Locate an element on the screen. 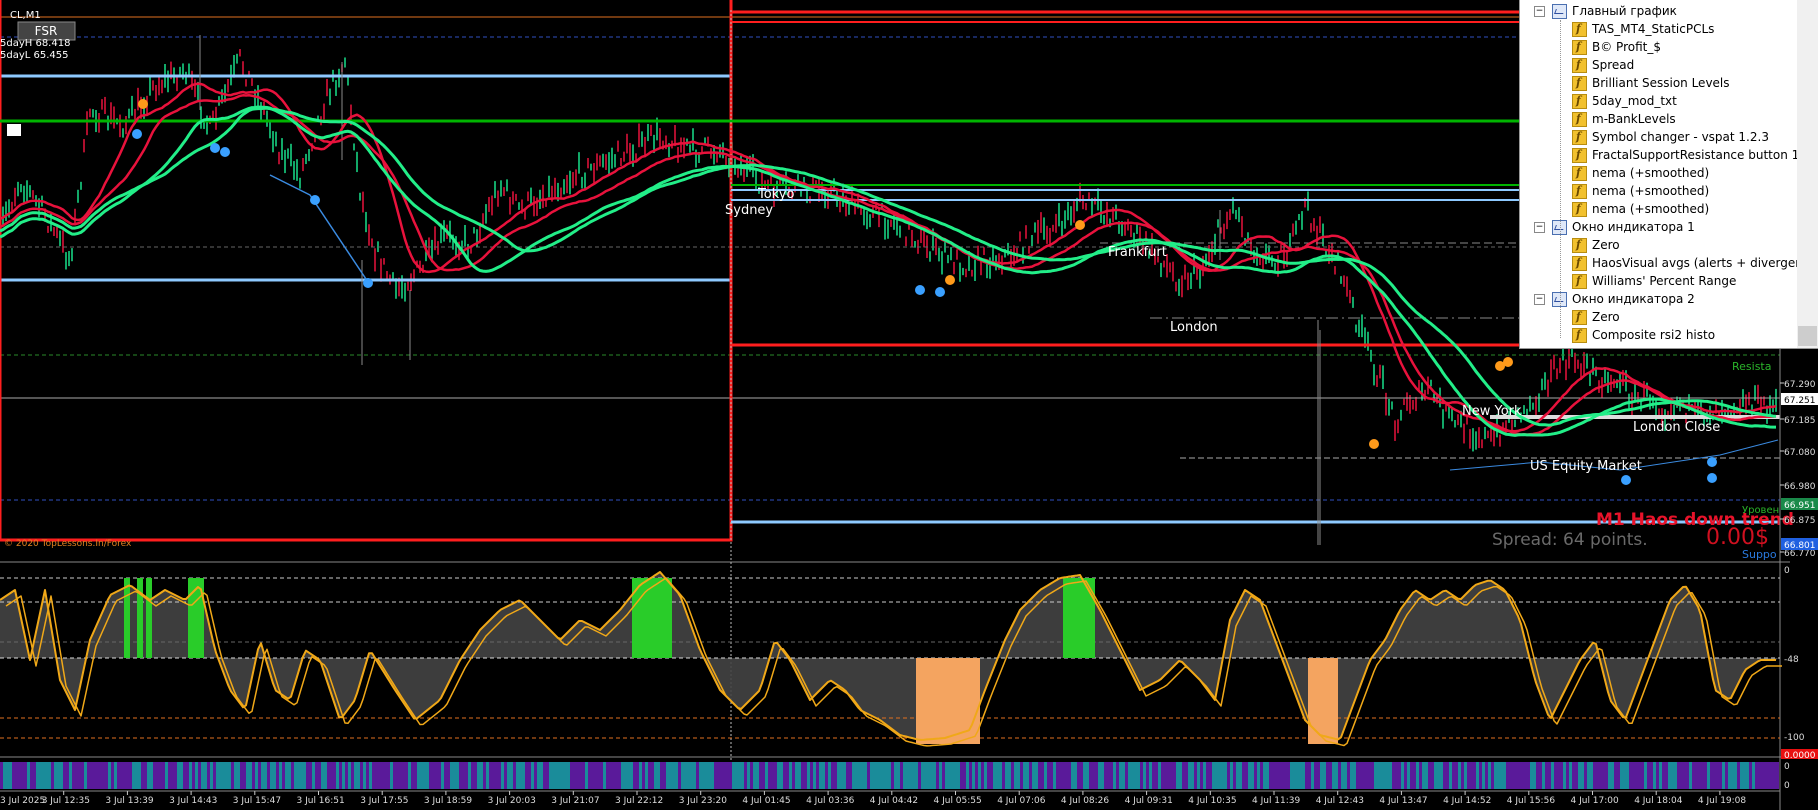 The image size is (1818, 810). tree-scrollbar-thumb is located at coordinates (1807, 336).